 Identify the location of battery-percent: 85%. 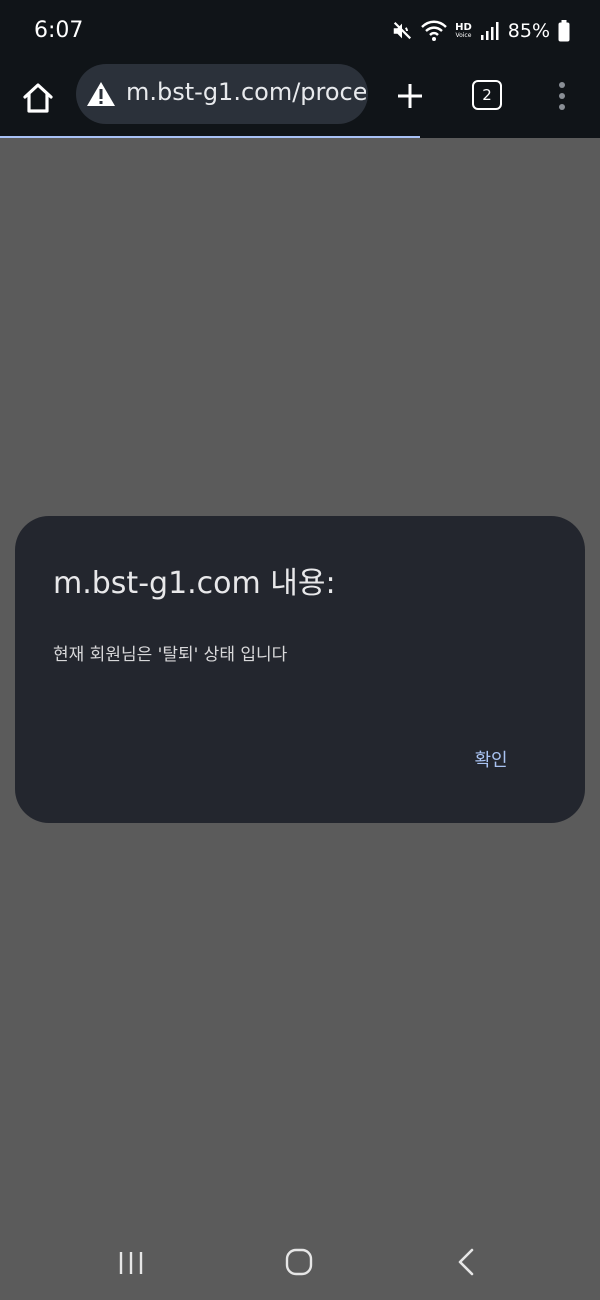
(528, 31).